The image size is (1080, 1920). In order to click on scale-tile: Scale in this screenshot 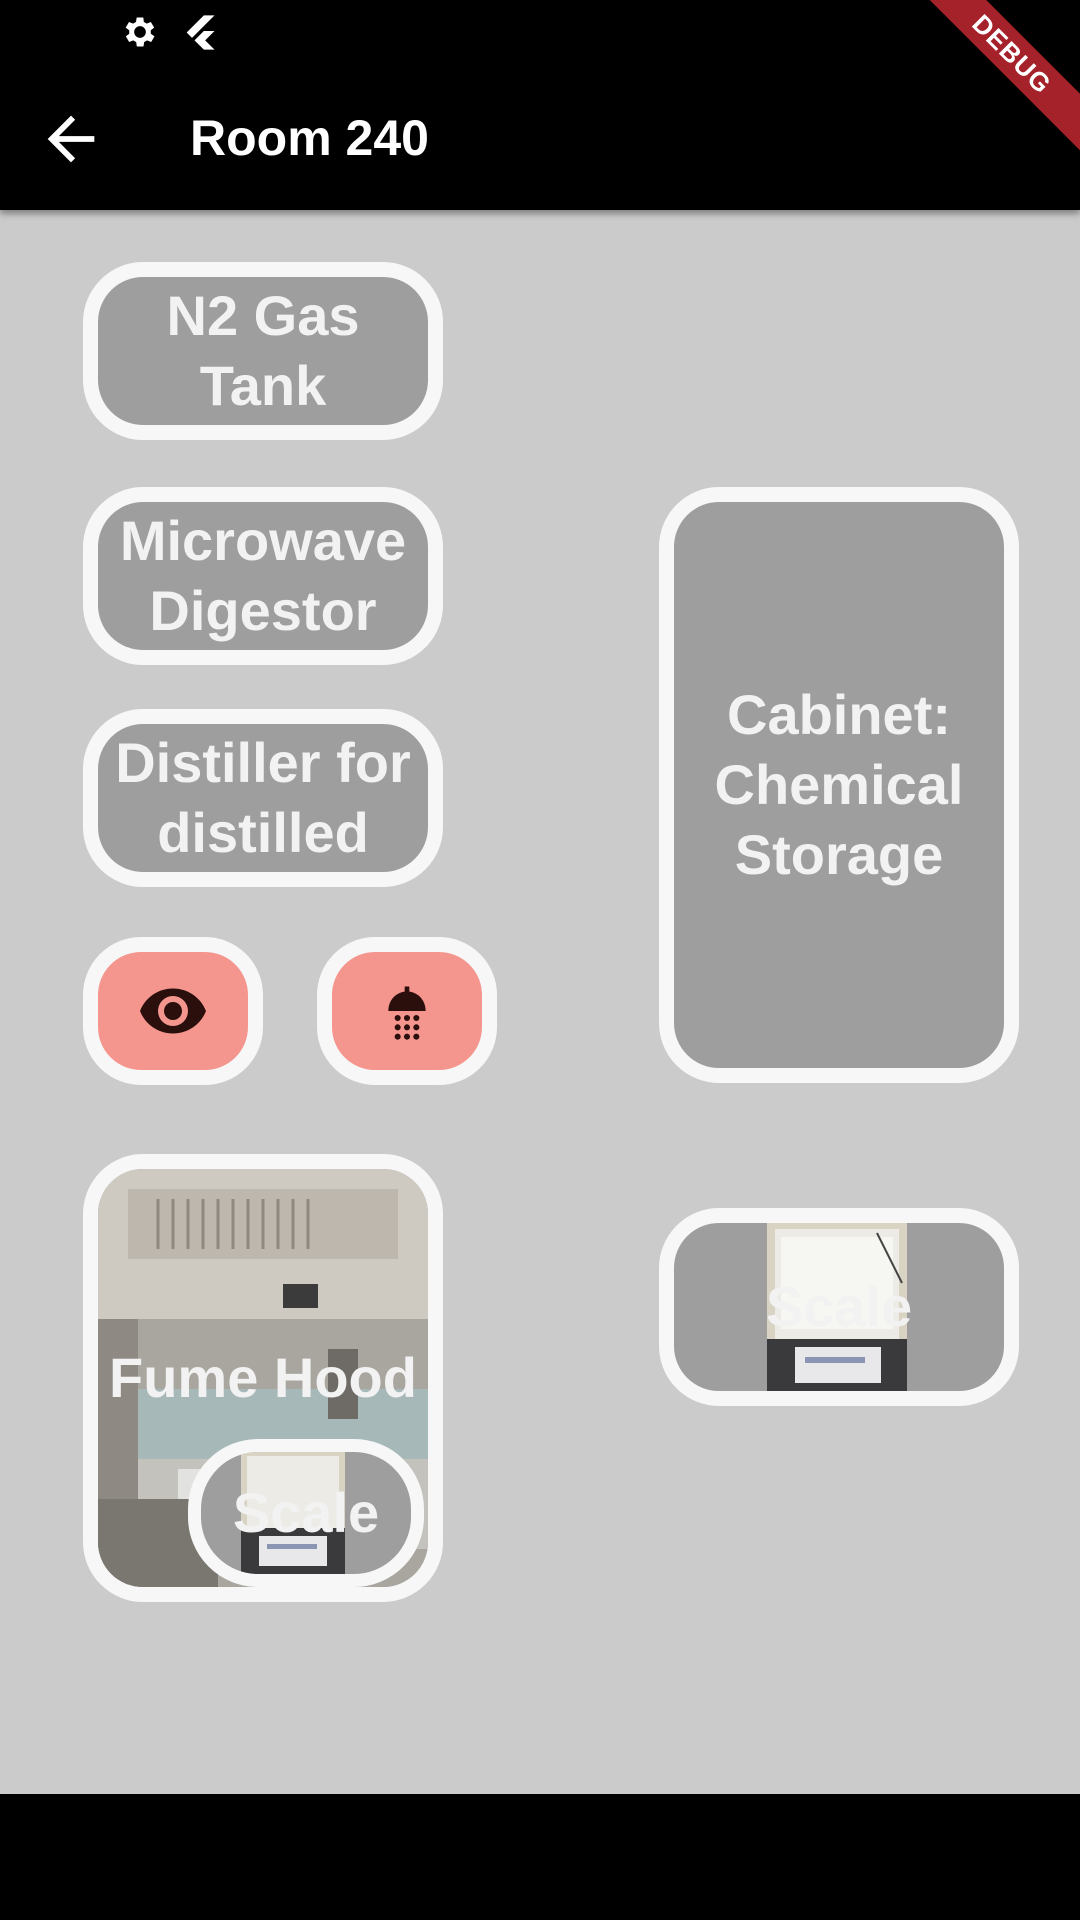, I will do `click(839, 1307)`.